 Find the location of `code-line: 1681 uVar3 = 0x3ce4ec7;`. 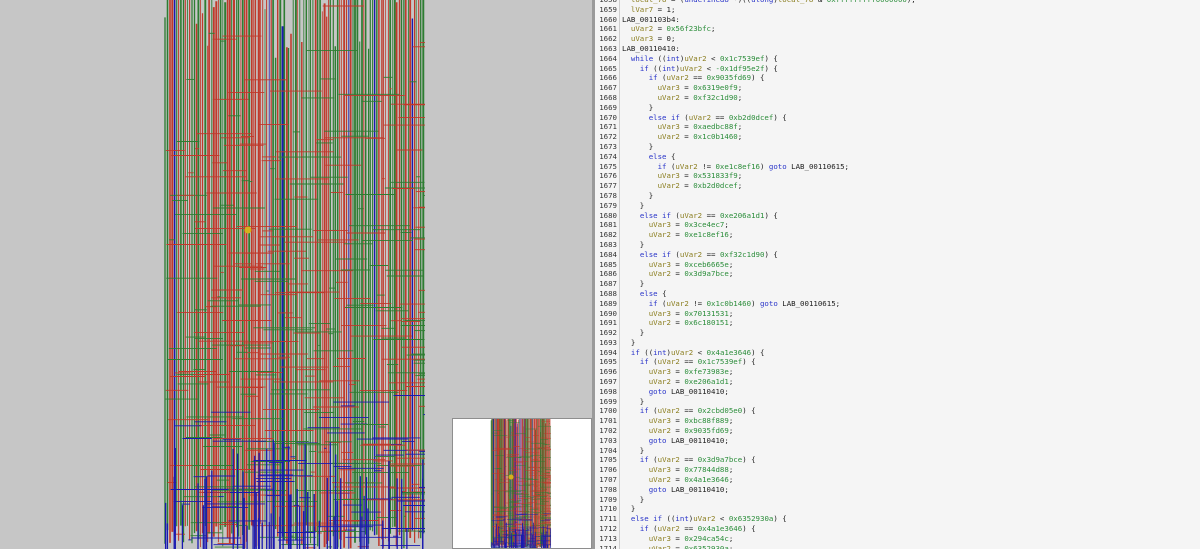

code-line: 1681 uVar3 = 0x3ce4ec7; is located at coordinates (897, 225).